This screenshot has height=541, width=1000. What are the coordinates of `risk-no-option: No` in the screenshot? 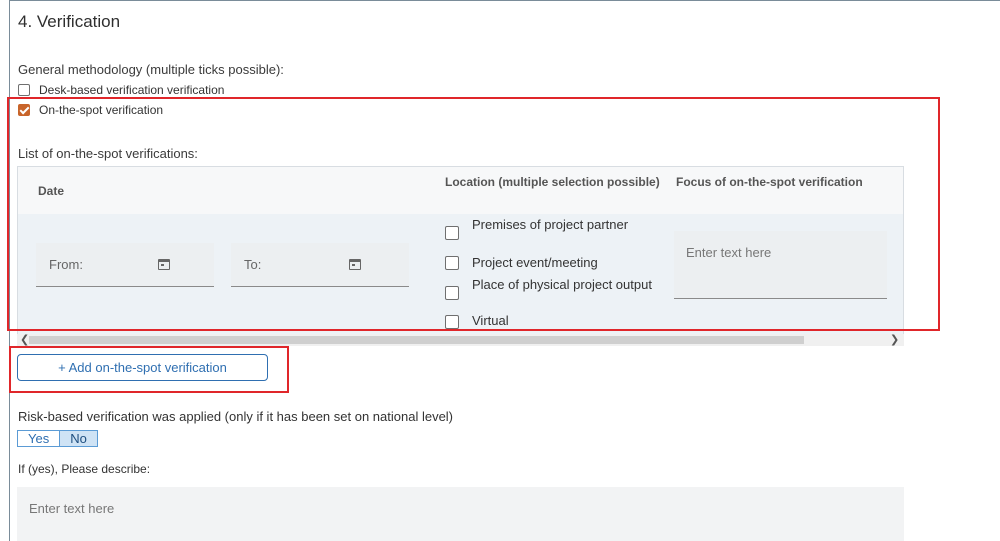 It's located at (78, 438).